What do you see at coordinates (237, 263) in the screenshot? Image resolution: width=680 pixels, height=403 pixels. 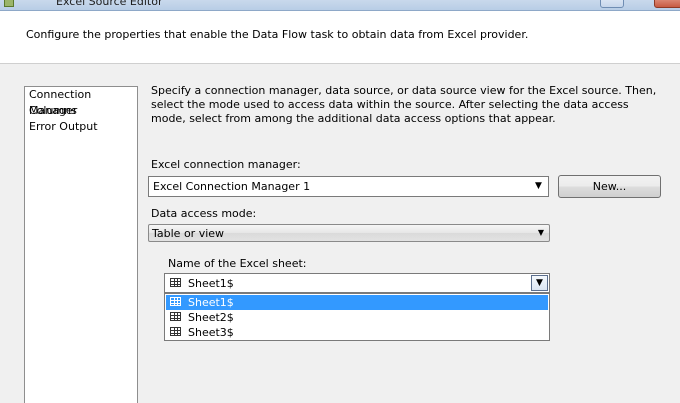 I see `sheet-name-label: Name of the Excel sheet:` at bounding box center [237, 263].